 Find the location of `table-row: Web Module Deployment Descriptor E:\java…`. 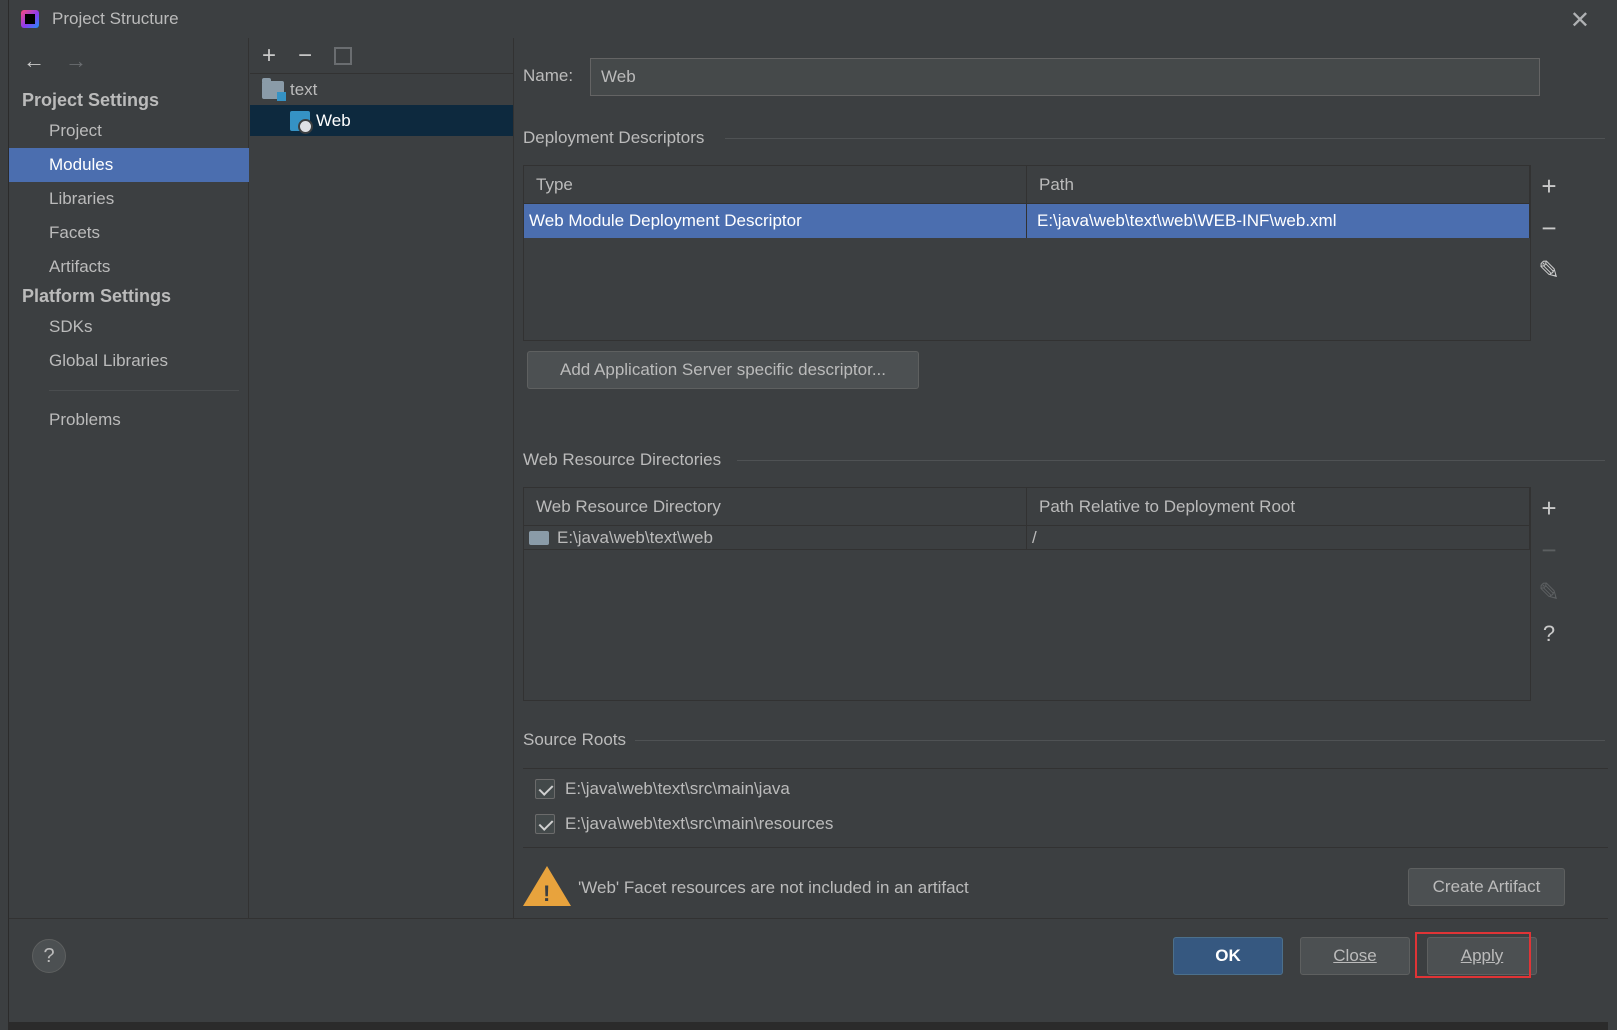

table-row: Web Module Deployment Descriptor E:\java… is located at coordinates (1027, 221).